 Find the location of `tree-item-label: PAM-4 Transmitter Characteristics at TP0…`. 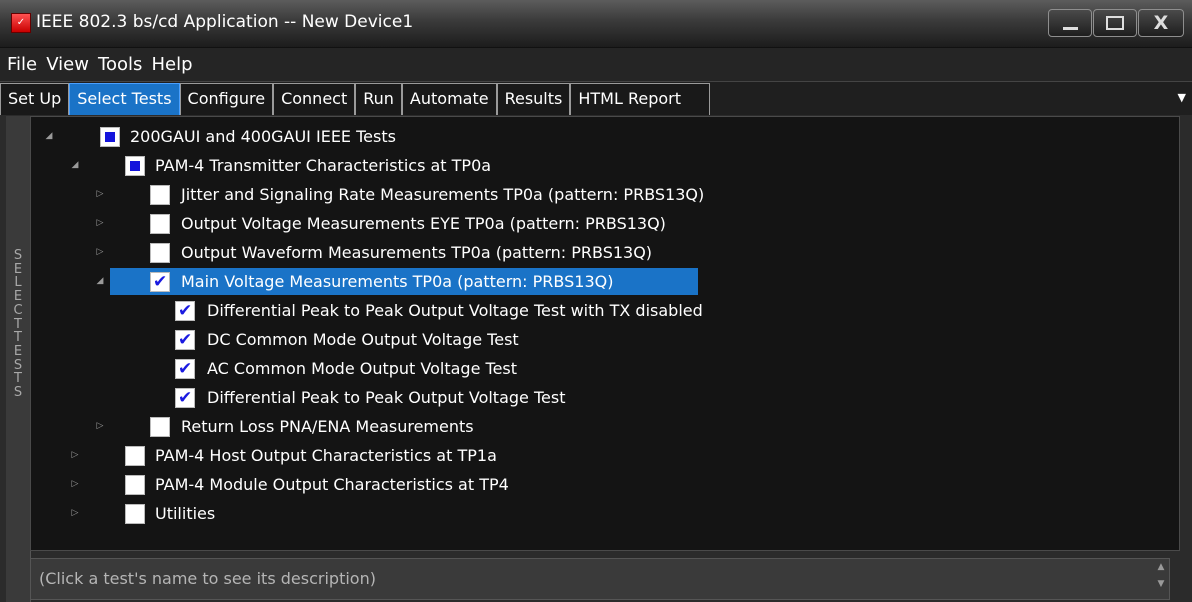

tree-item-label: PAM-4 Transmitter Characteristics at TP0… is located at coordinates (323, 165).